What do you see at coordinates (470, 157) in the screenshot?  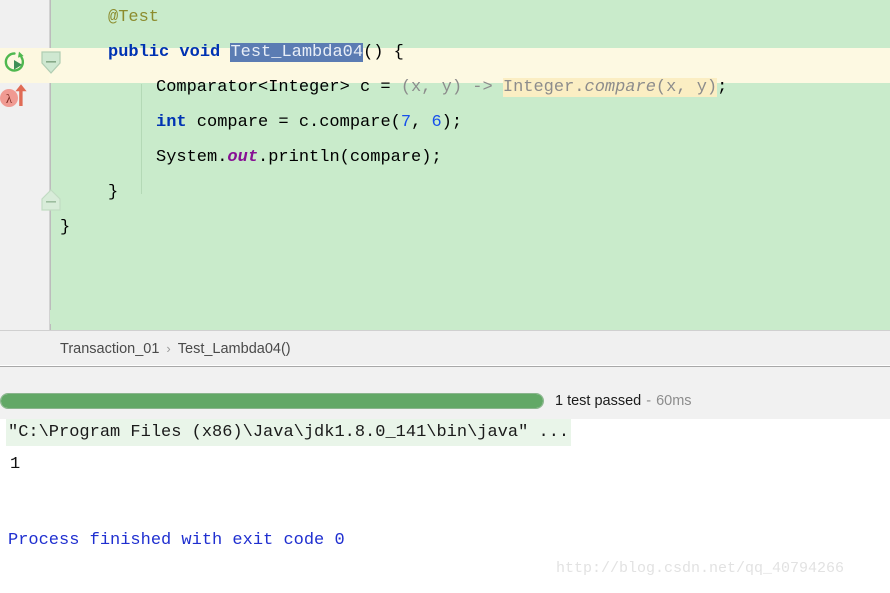 I see `code-line: System.out.println(compare);` at bounding box center [470, 157].